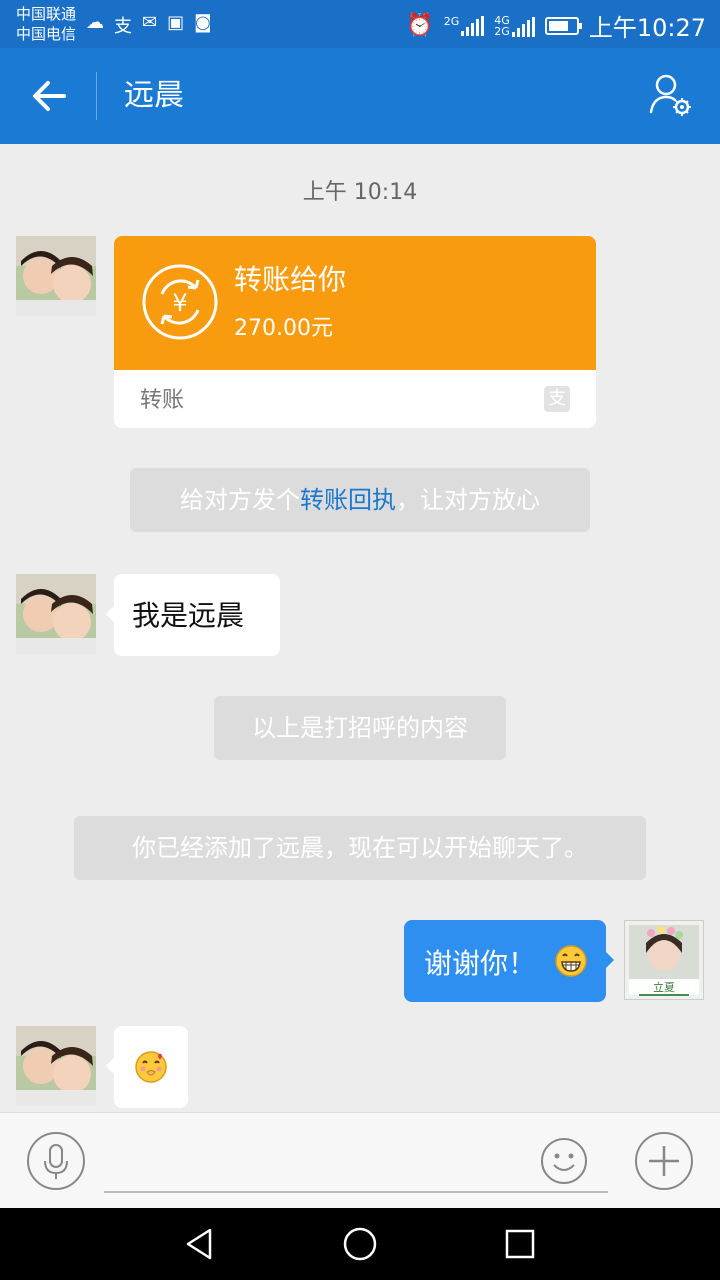  I want to click on signal-1: 2G, so click(464, 25).